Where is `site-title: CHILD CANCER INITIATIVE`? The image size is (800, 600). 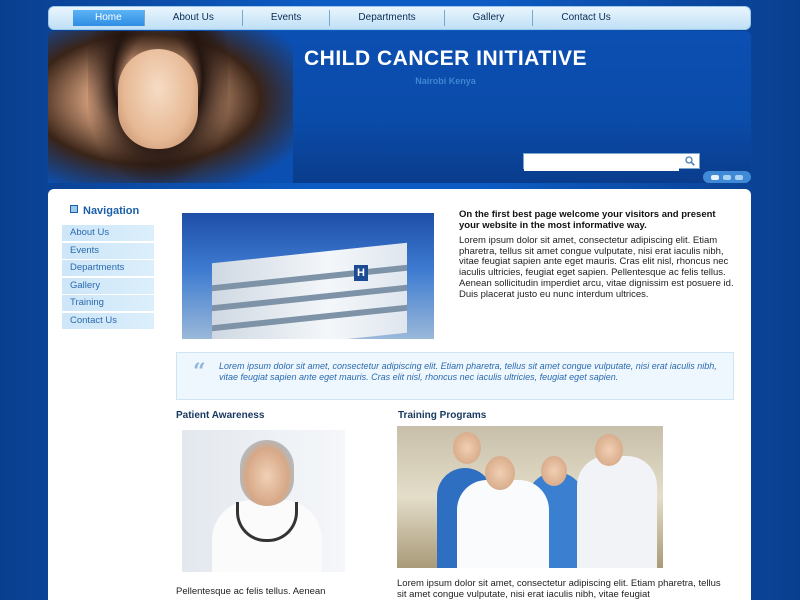 site-title: CHILD CANCER INITIATIVE is located at coordinates (445, 58).